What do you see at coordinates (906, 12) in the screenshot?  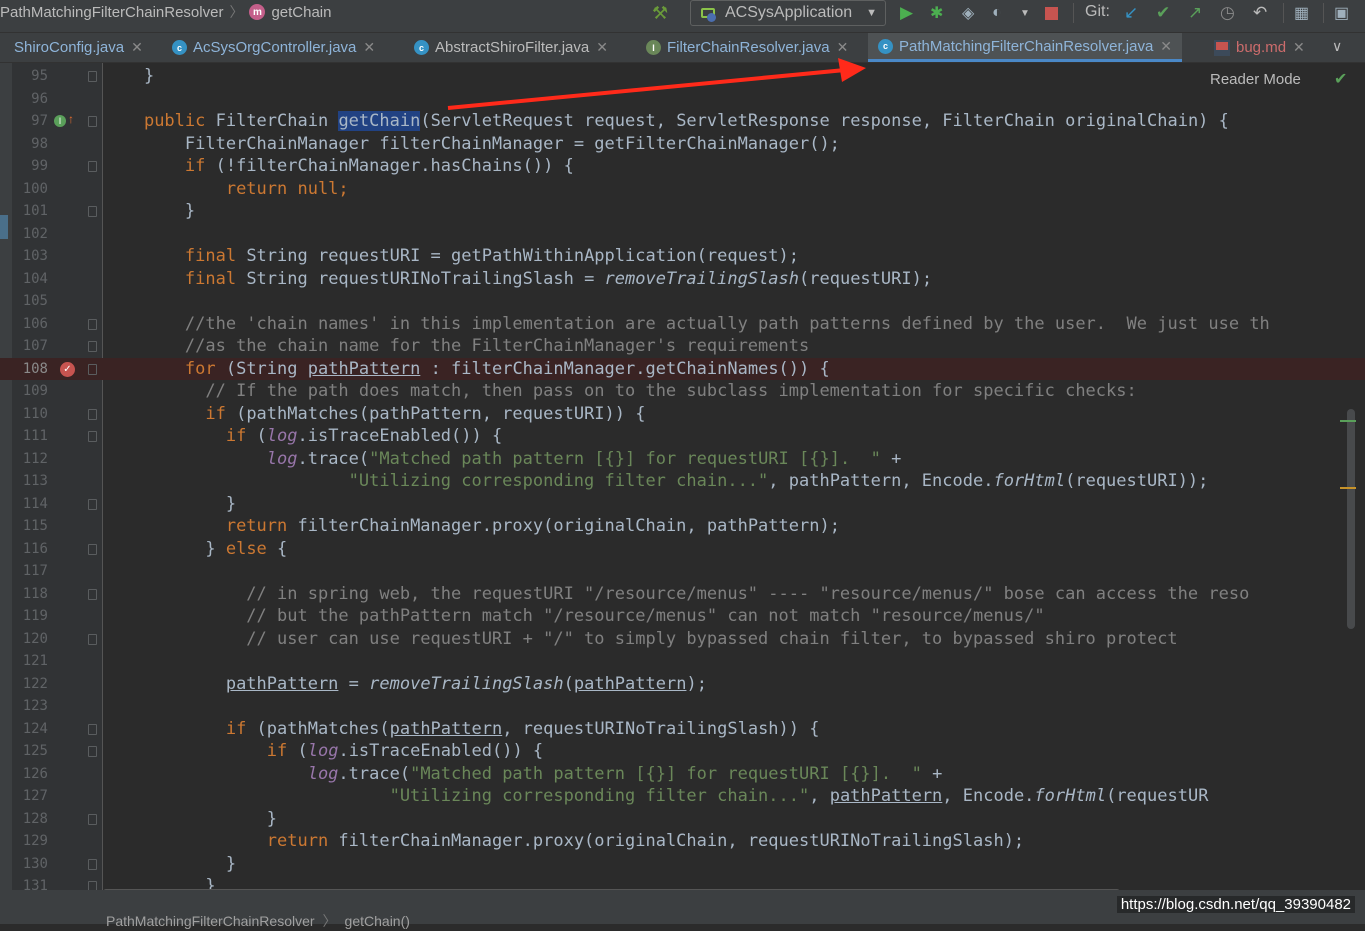 I see `run-icon: ▶` at bounding box center [906, 12].